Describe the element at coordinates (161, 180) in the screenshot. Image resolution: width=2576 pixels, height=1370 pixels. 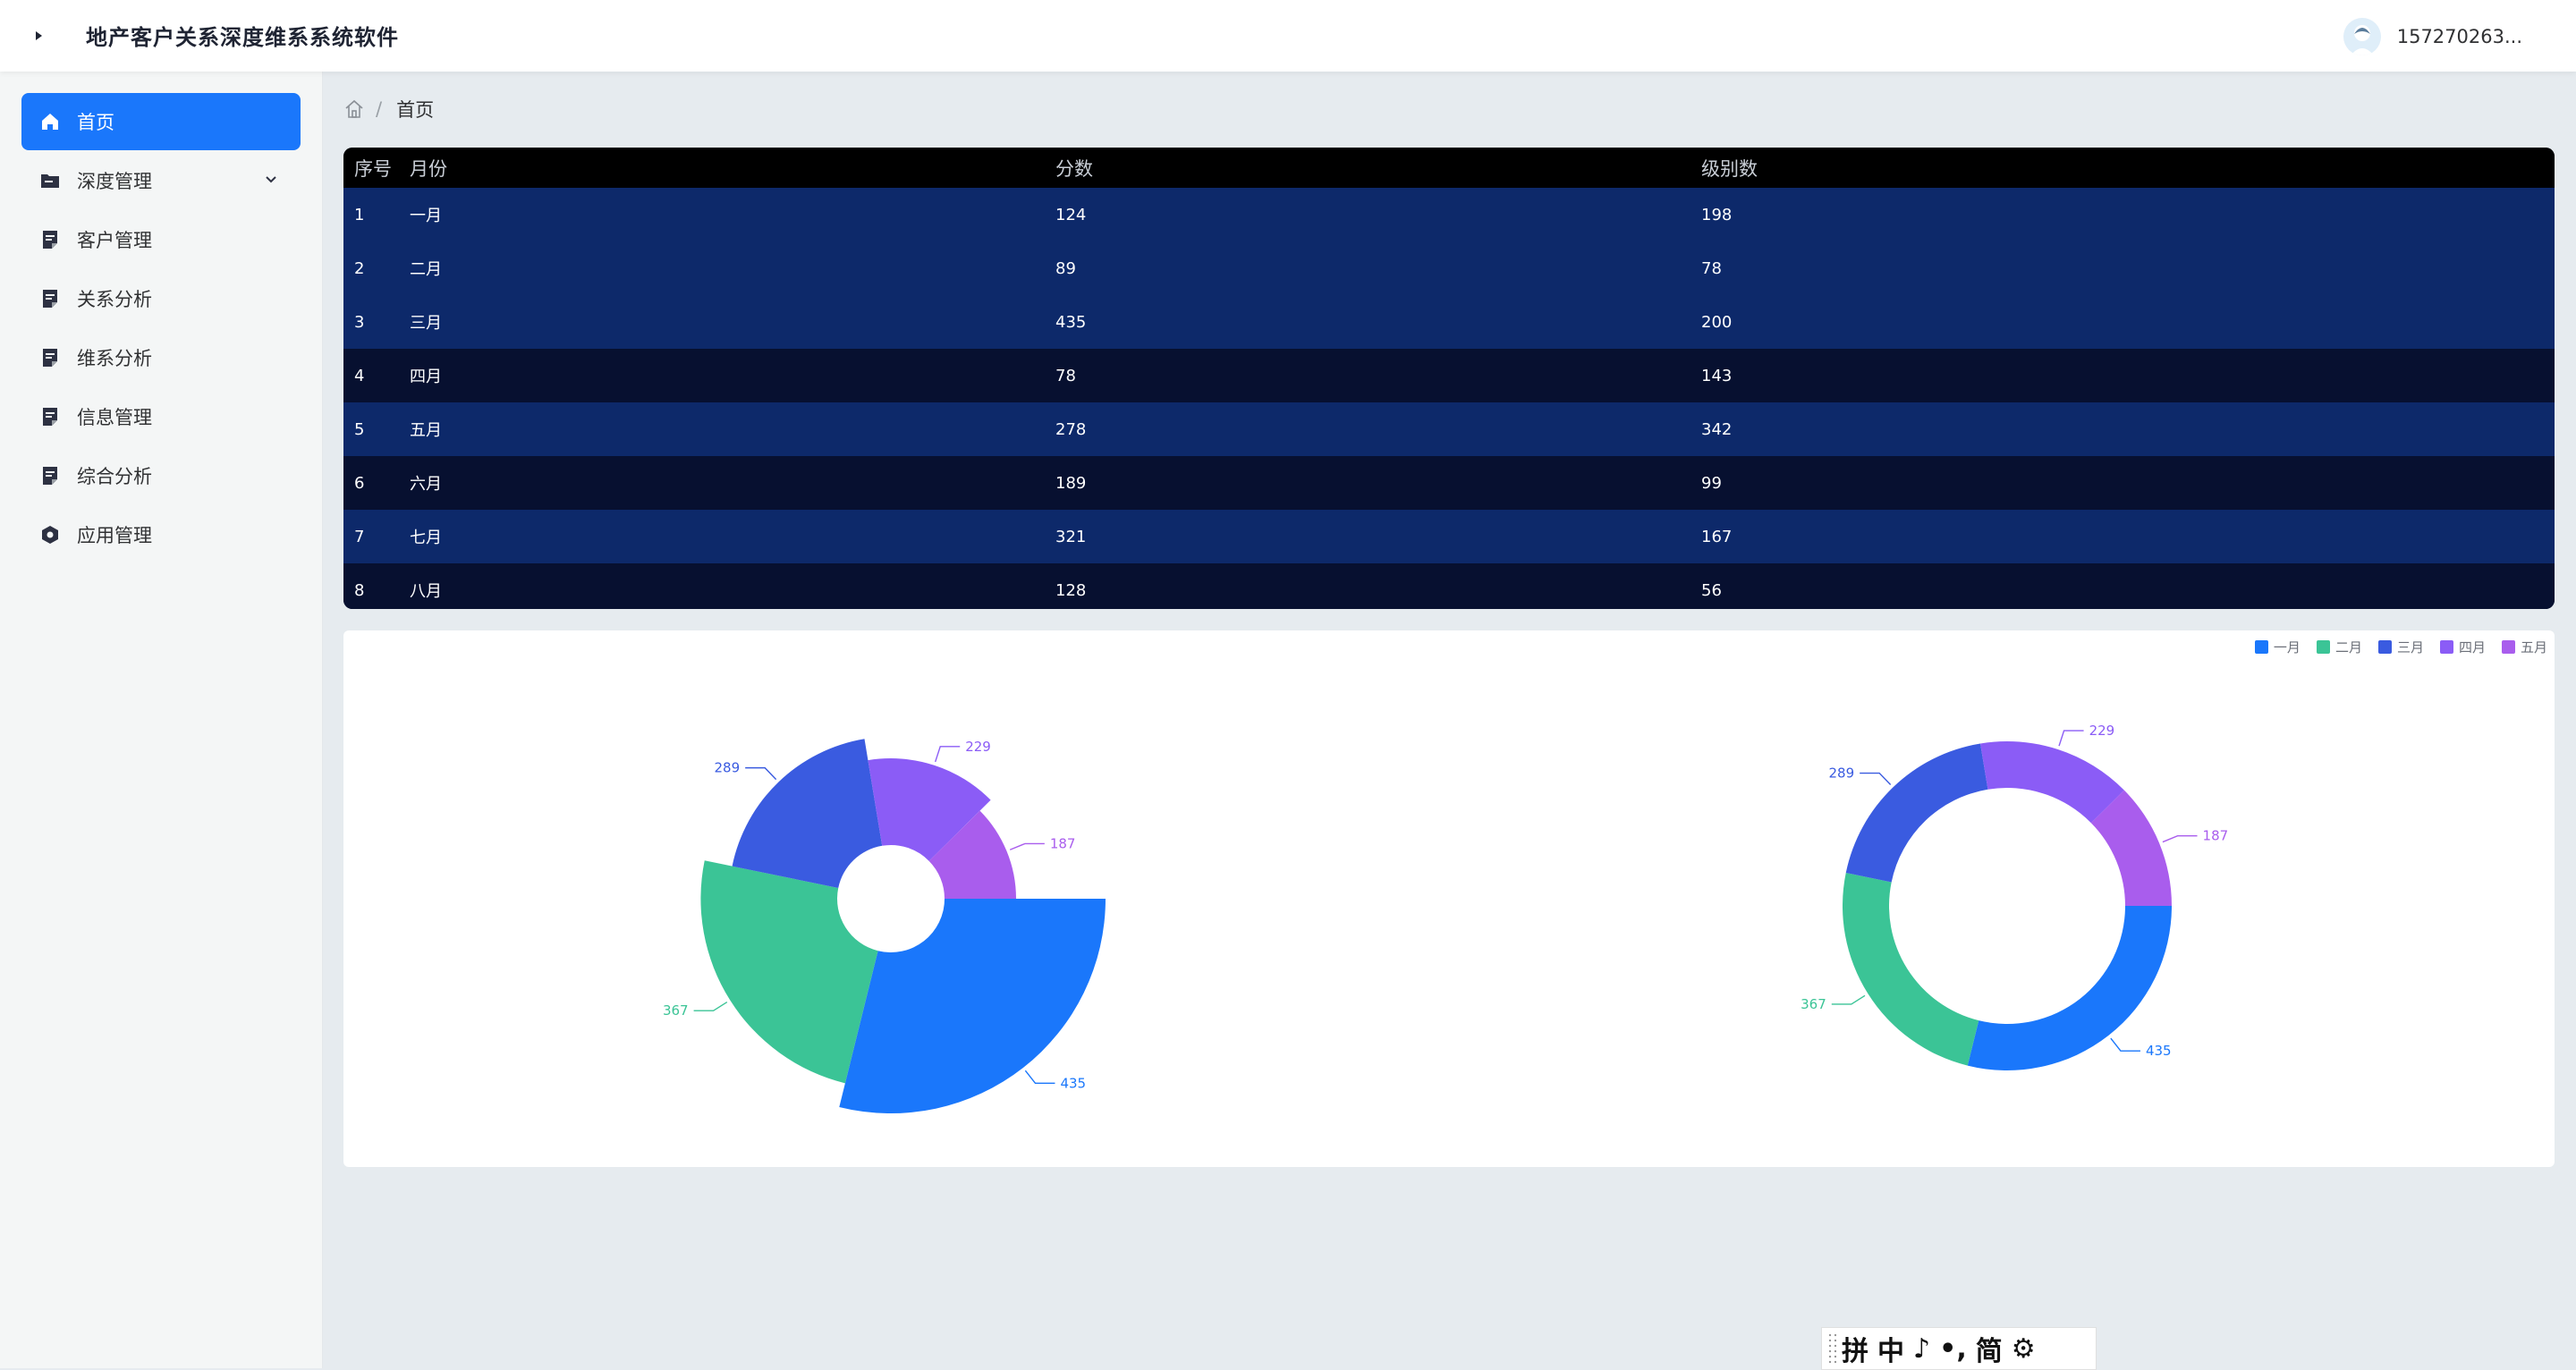
I see `sidebar-item-depth-management: 深度管理` at that location.